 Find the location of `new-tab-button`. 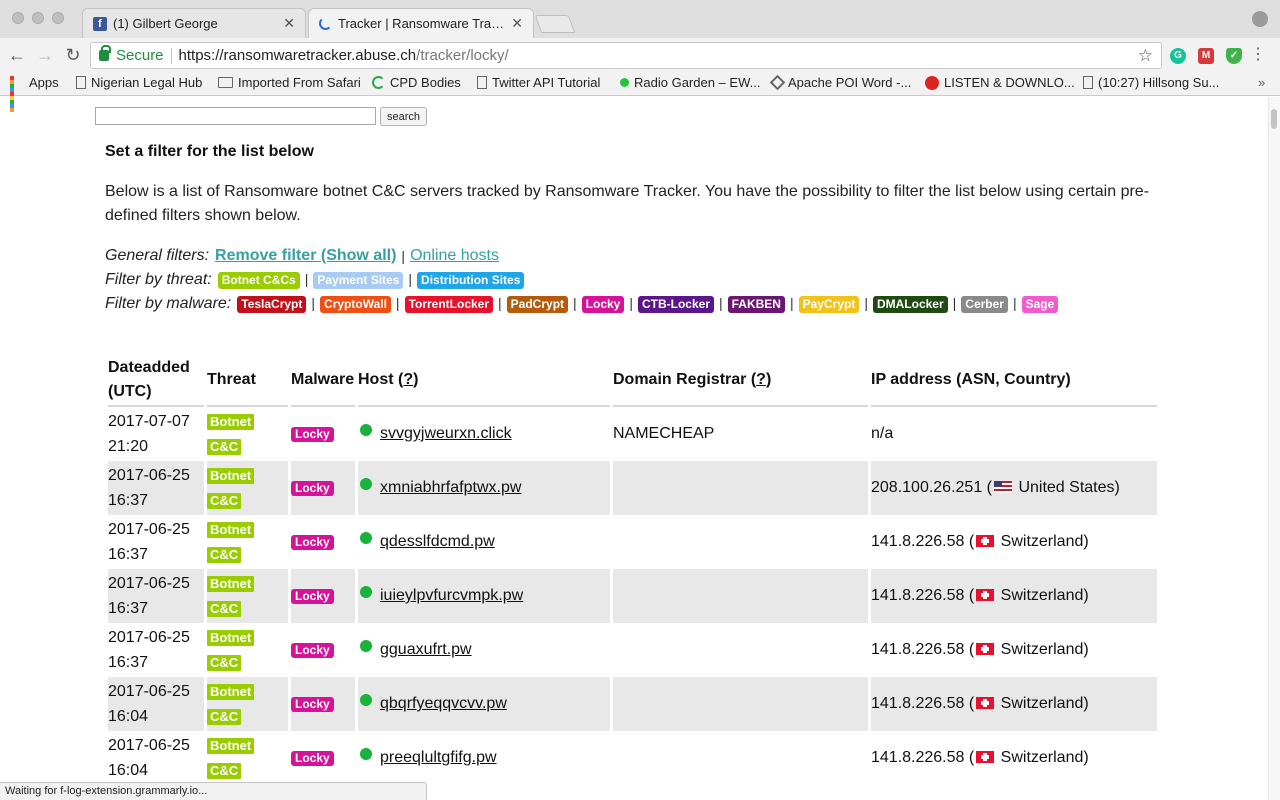

new-tab-button is located at coordinates (555, 24).